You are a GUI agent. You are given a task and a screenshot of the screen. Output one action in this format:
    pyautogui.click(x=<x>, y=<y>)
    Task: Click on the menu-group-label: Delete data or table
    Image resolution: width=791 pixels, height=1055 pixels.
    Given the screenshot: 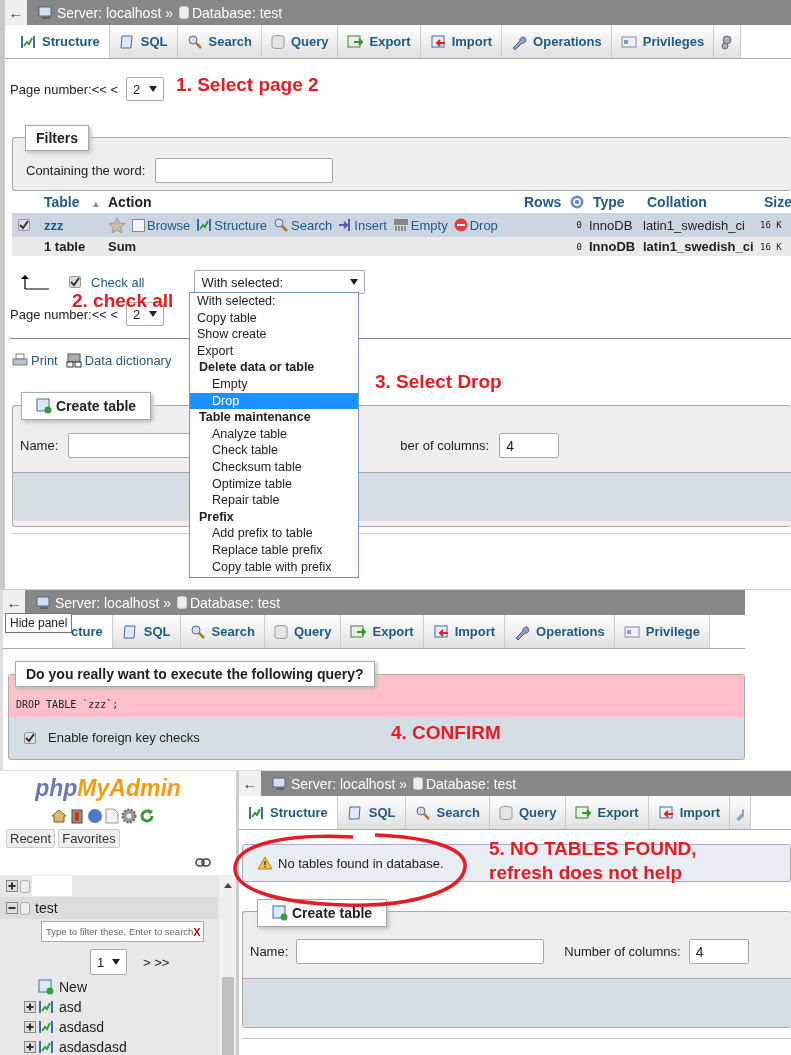 What is the action you would take?
    pyautogui.click(x=257, y=367)
    